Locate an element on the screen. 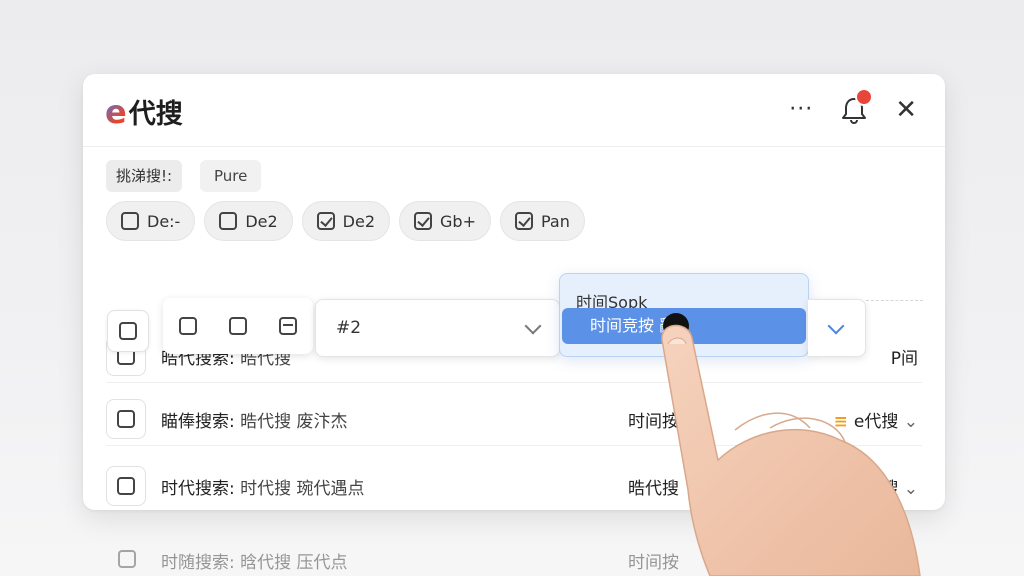 The height and width of the screenshot is (576, 1024). divider is located at coordinates (894, 300).